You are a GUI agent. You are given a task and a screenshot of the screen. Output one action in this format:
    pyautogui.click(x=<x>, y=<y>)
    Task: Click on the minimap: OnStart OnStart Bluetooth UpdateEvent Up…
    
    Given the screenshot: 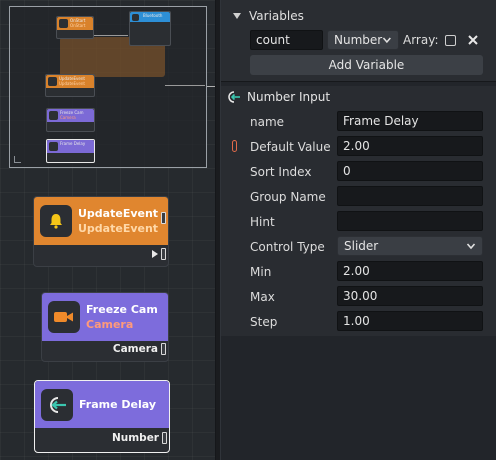 What is the action you would take?
    pyautogui.click(x=108, y=87)
    